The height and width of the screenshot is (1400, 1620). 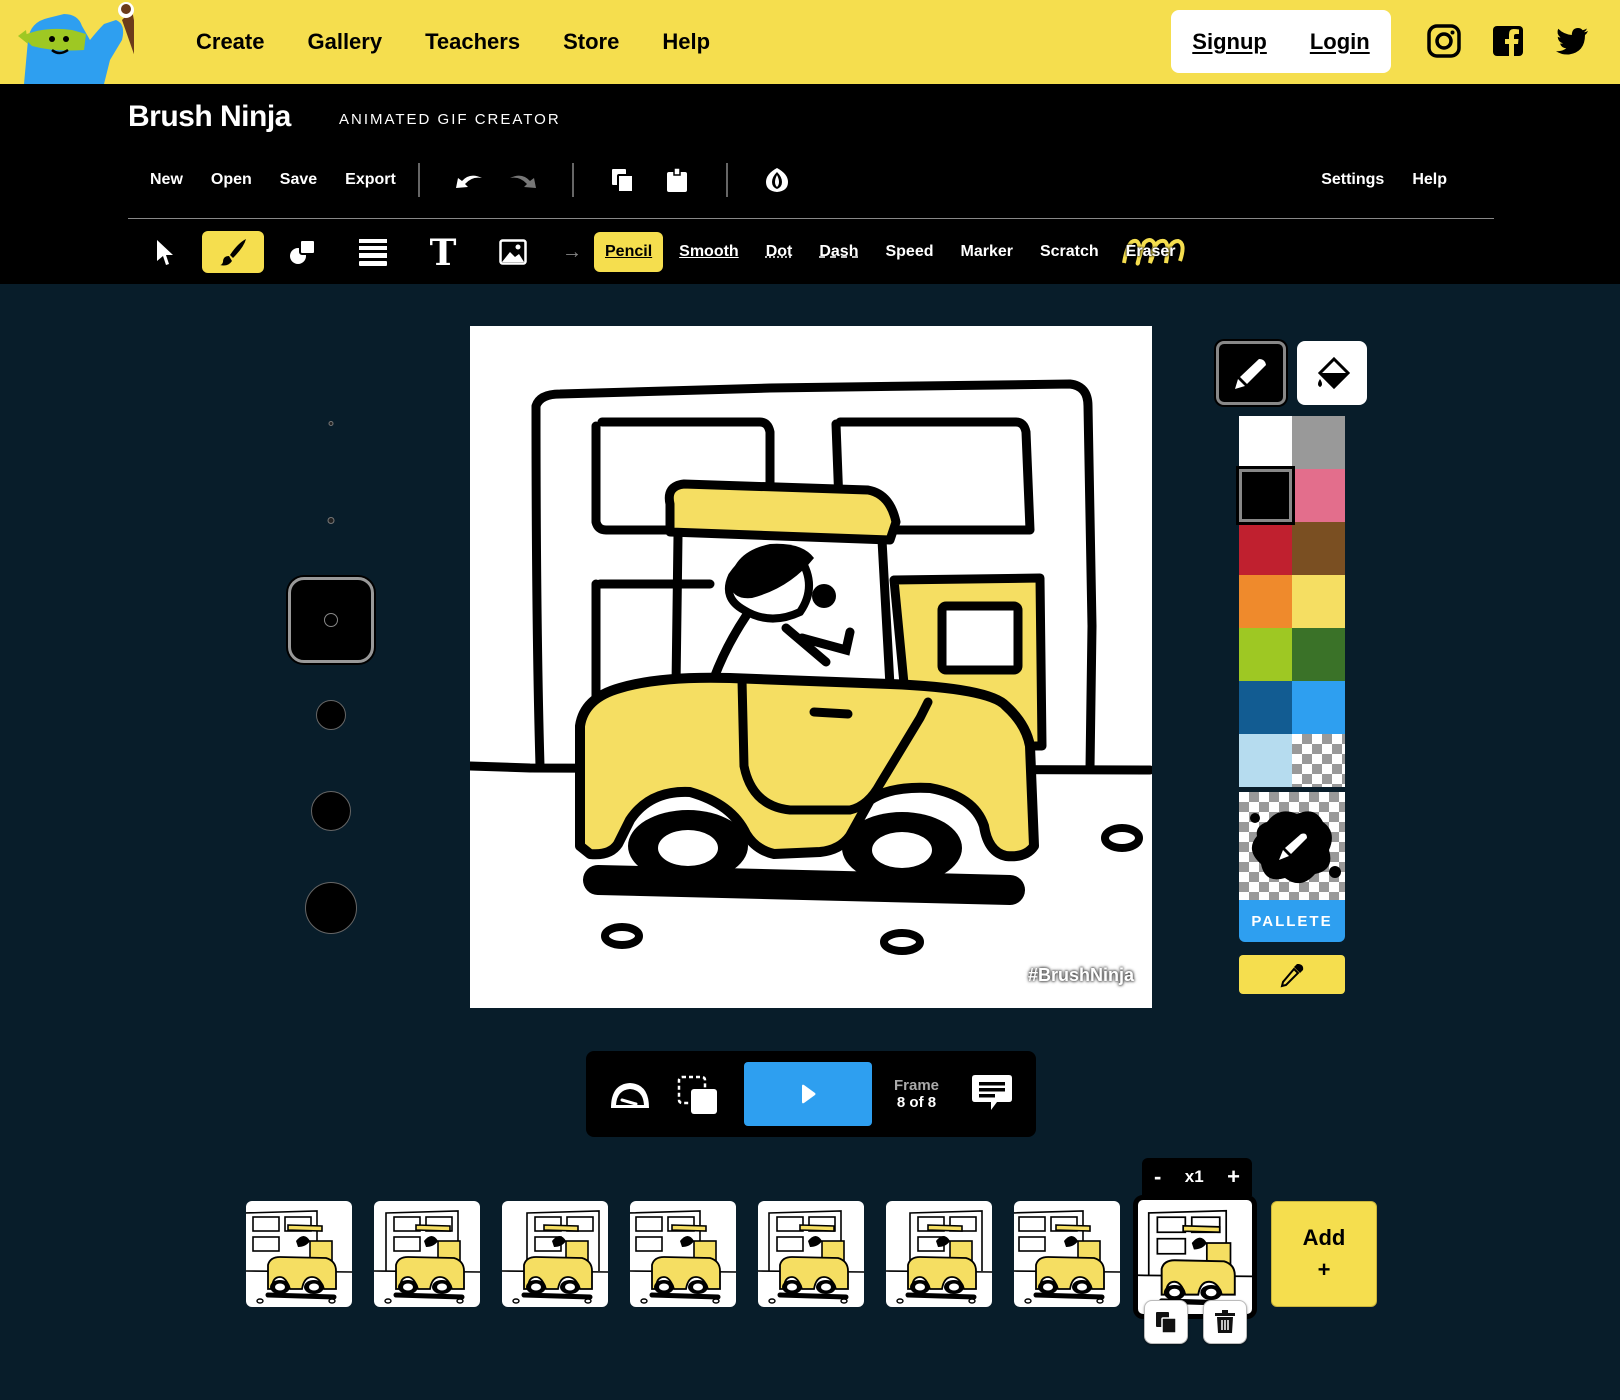 What do you see at coordinates (1324, 1254) in the screenshot?
I see `add-frame-button: Add +` at bounding box center [1324, 1254].